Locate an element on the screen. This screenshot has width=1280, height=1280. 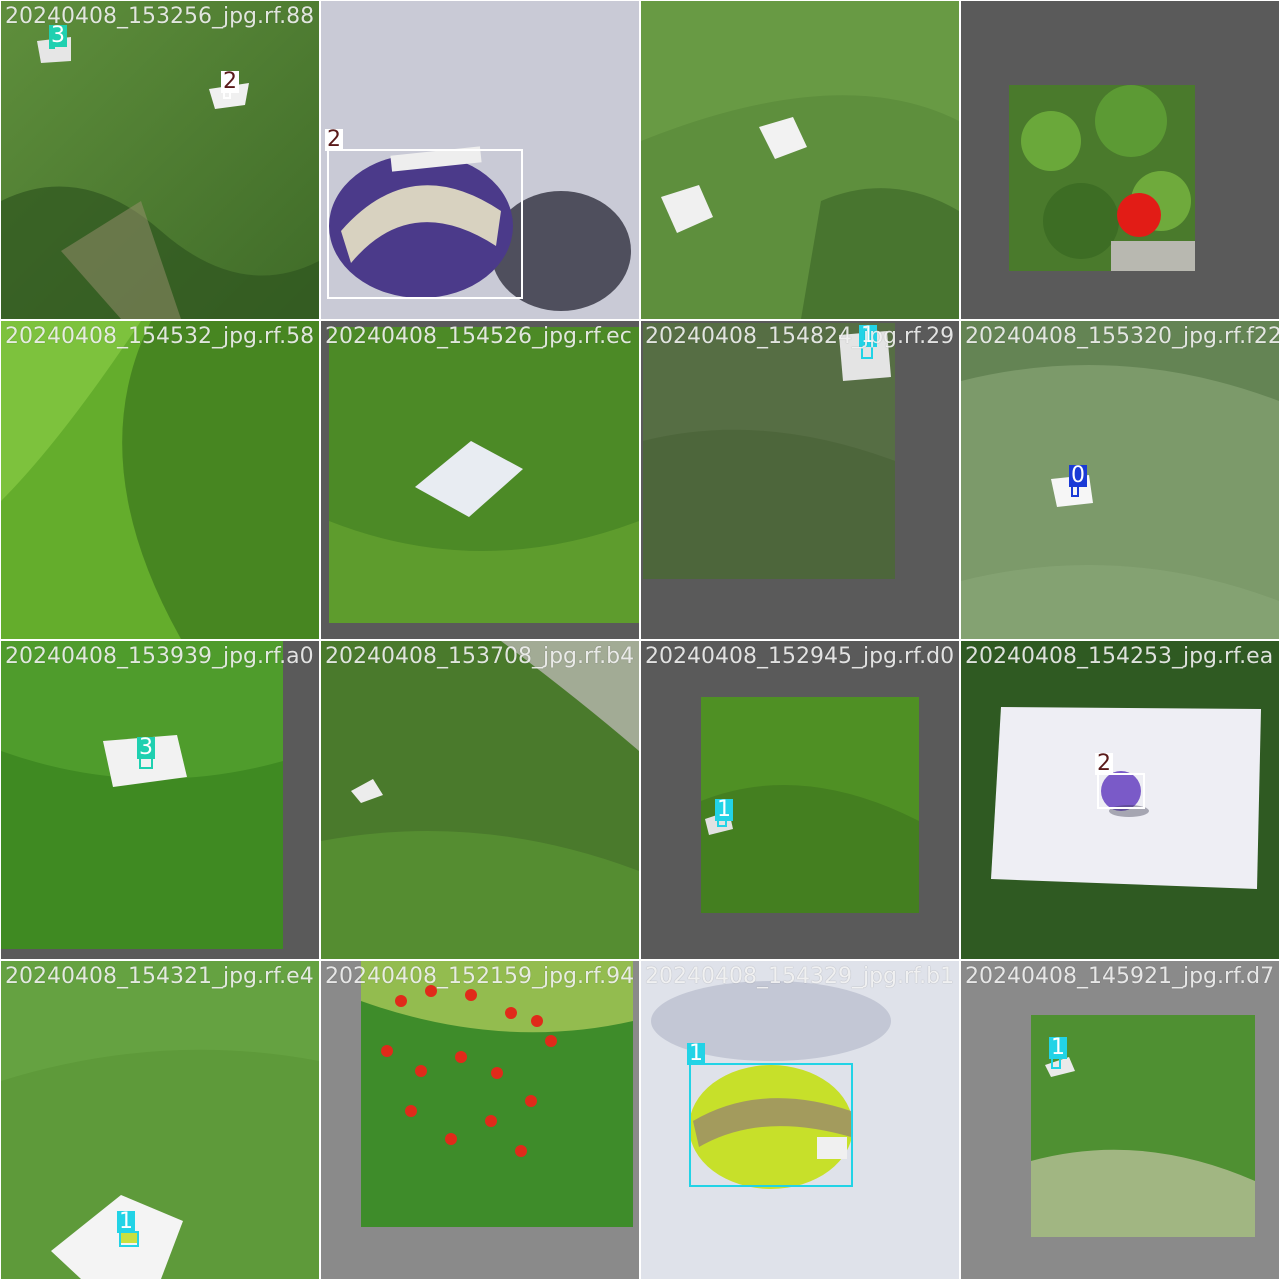
mosaic-tile: 20240408_154532_jpg.rf.58 is located at coordinates (160, 480).